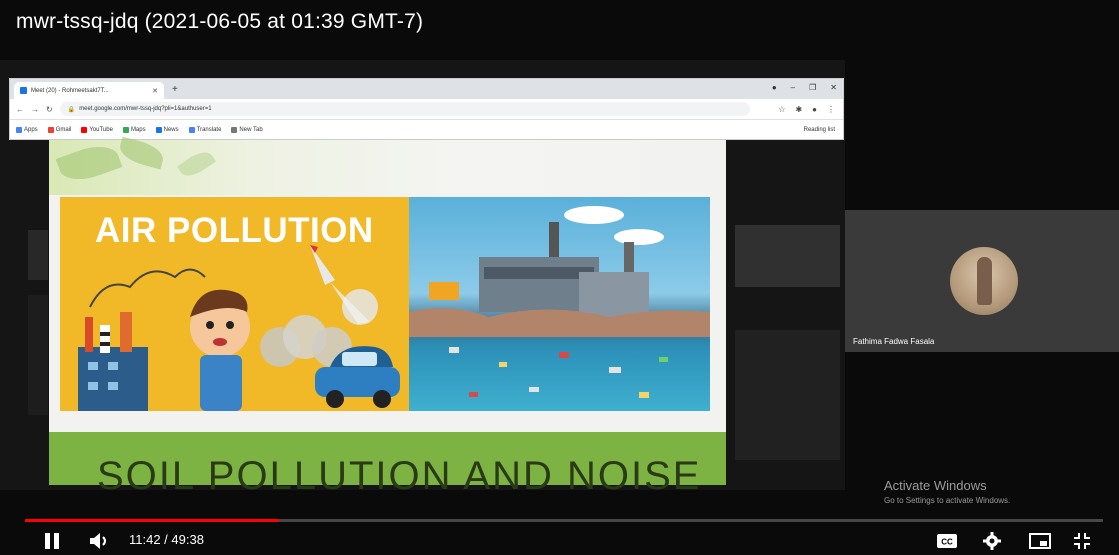 Image resolution: width=1119 pixels, height=555 pixels. What do you see at coordinates (20, 109) in the screenshot?
I see `back-icon: ←` at bounding box center [20, 109].